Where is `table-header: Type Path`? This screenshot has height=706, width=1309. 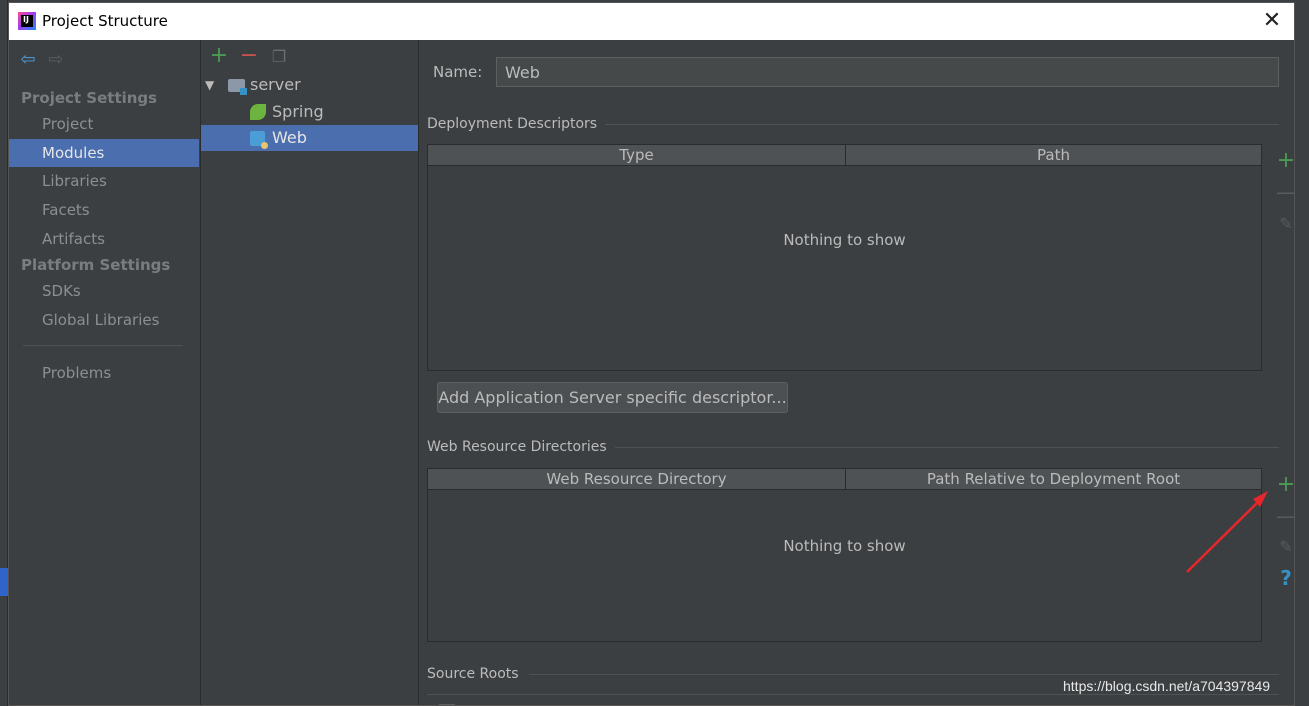 table-header: Type Path is located at coordinates (844, 155).